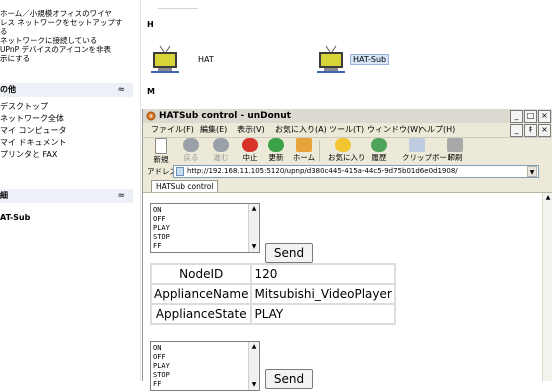 The image size is (552, 391). What do you see at coordinates (172, 130) in the screenshot?
I see `menu-file: ファイル(F)` at bounding box center [172, 130].